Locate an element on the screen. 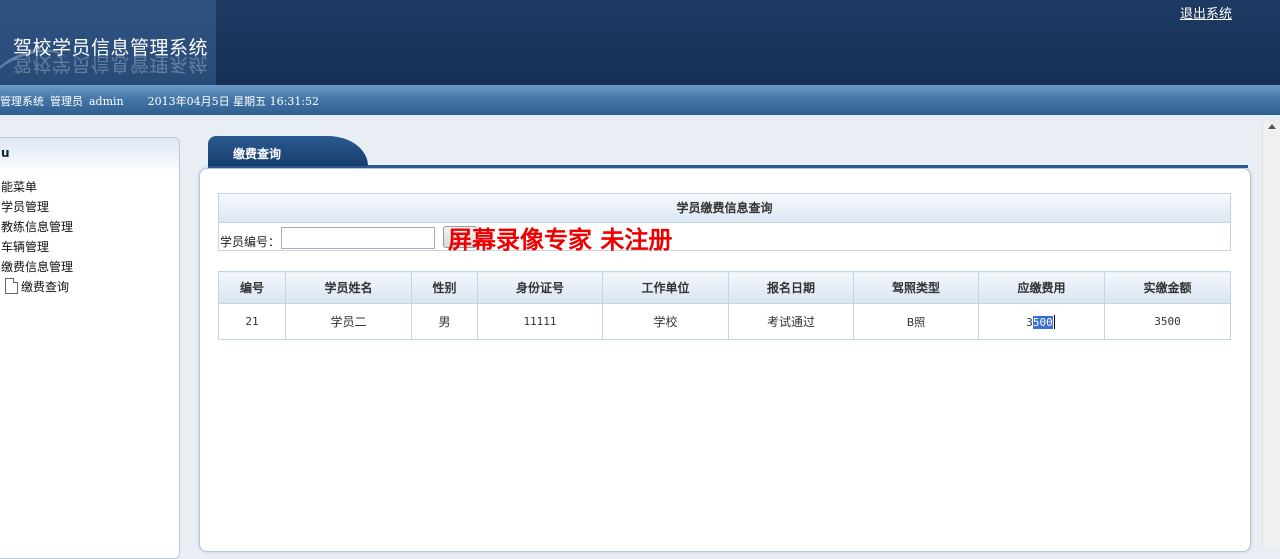 The image size is (1280, 559). search-form: 学员缴费信息查询 学员编号： is located at coordinates (724, 222).